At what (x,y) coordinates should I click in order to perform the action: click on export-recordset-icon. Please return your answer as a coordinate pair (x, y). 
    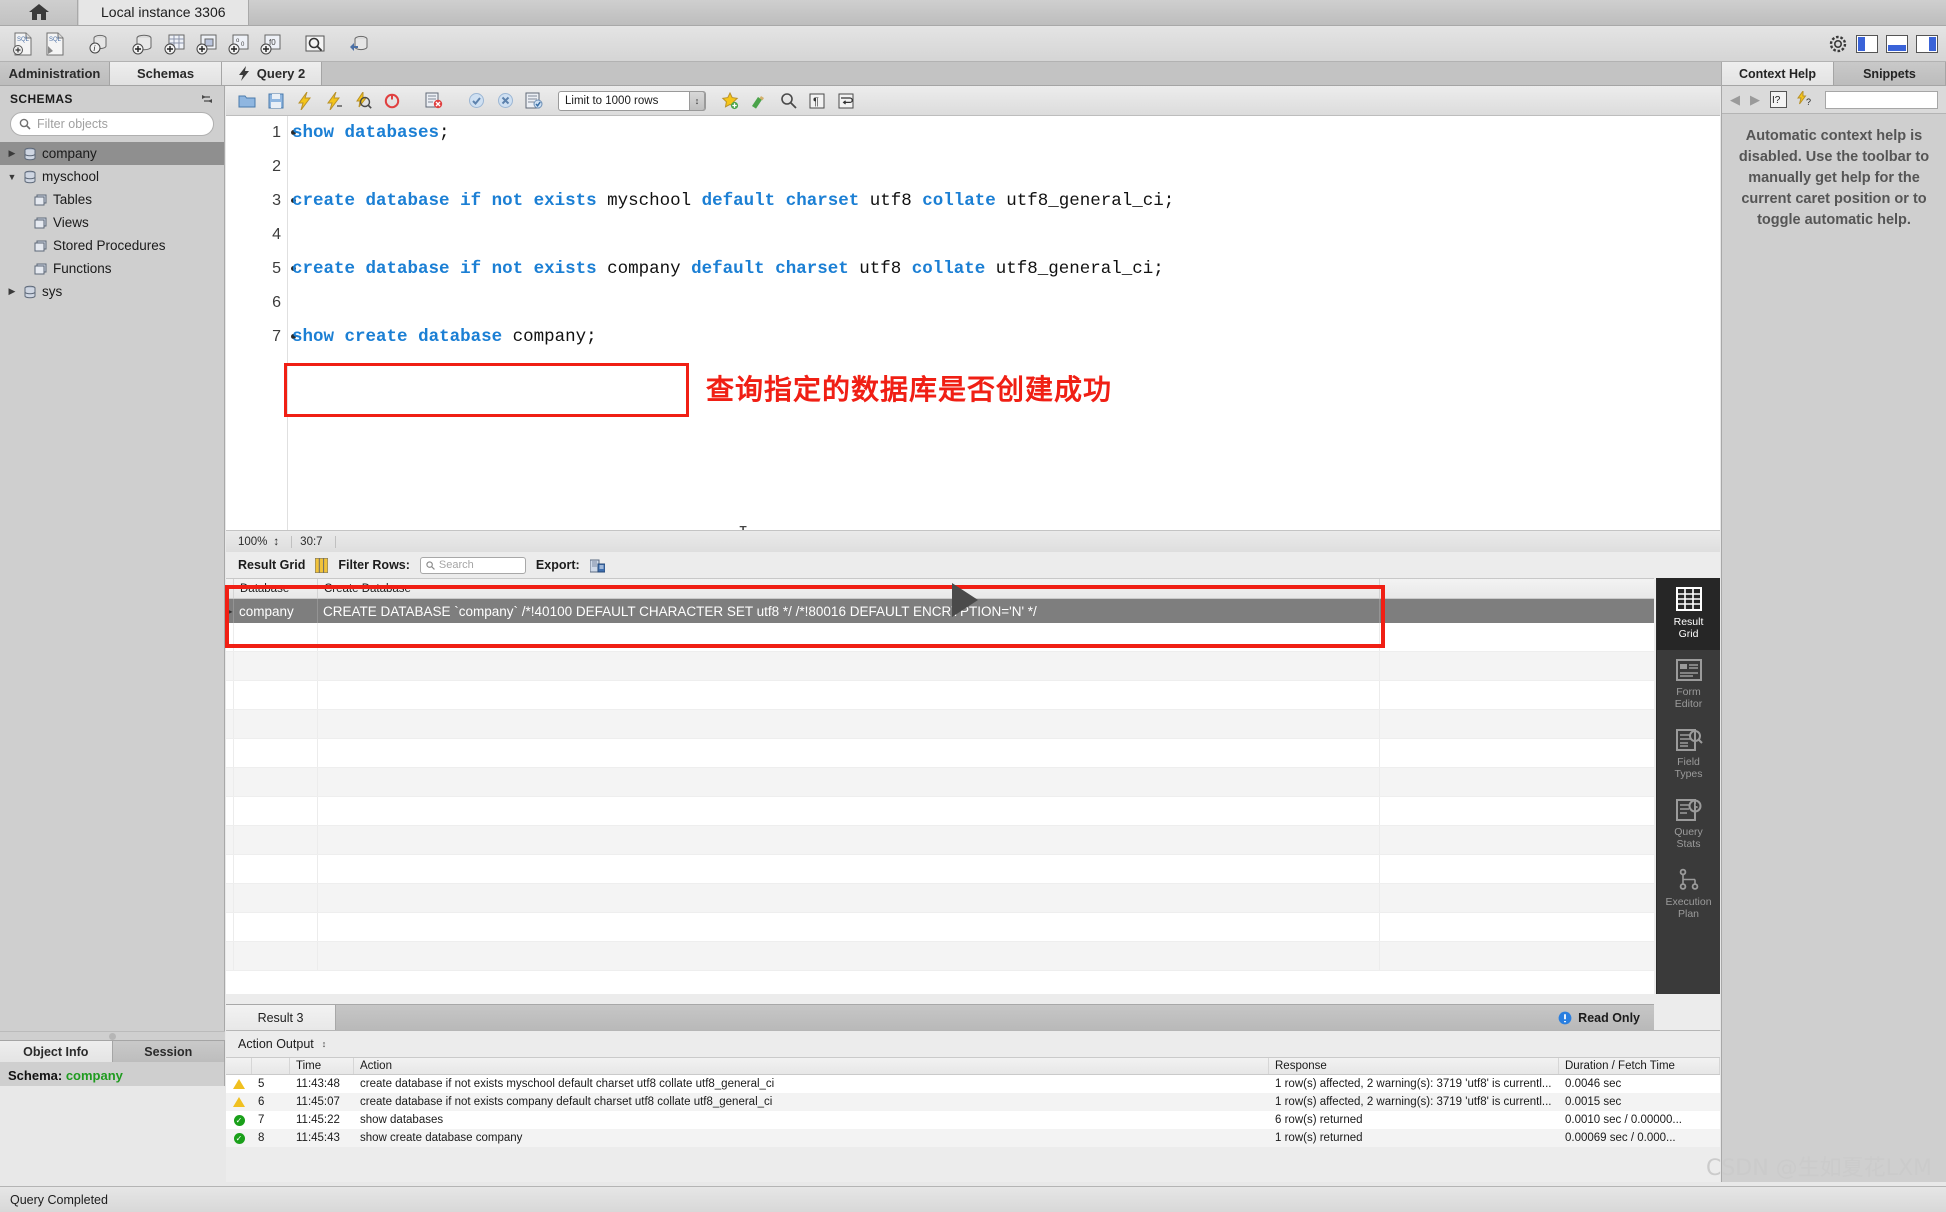
    Looking at the image, I should click on (597, 565).